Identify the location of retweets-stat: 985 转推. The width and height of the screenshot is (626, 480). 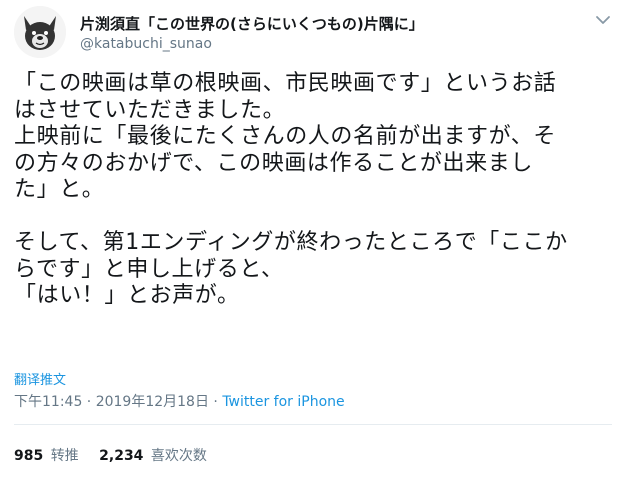
(46, 455).